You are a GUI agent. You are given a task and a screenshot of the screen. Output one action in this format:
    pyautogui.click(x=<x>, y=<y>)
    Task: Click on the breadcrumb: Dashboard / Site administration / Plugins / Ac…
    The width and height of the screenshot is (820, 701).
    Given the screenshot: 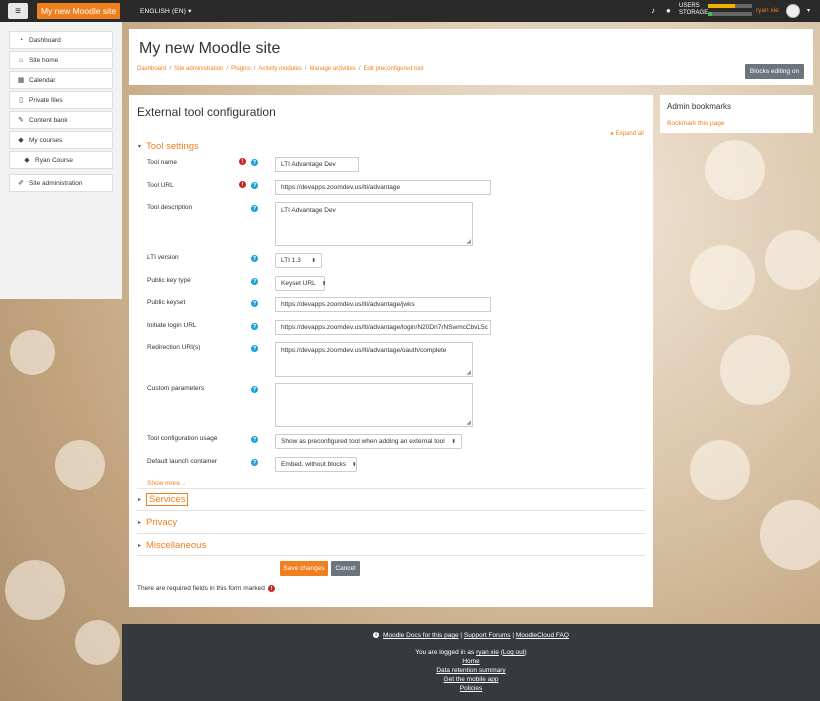 What is the action you would take?
    pyautogui.click(x=280, y=69)
    